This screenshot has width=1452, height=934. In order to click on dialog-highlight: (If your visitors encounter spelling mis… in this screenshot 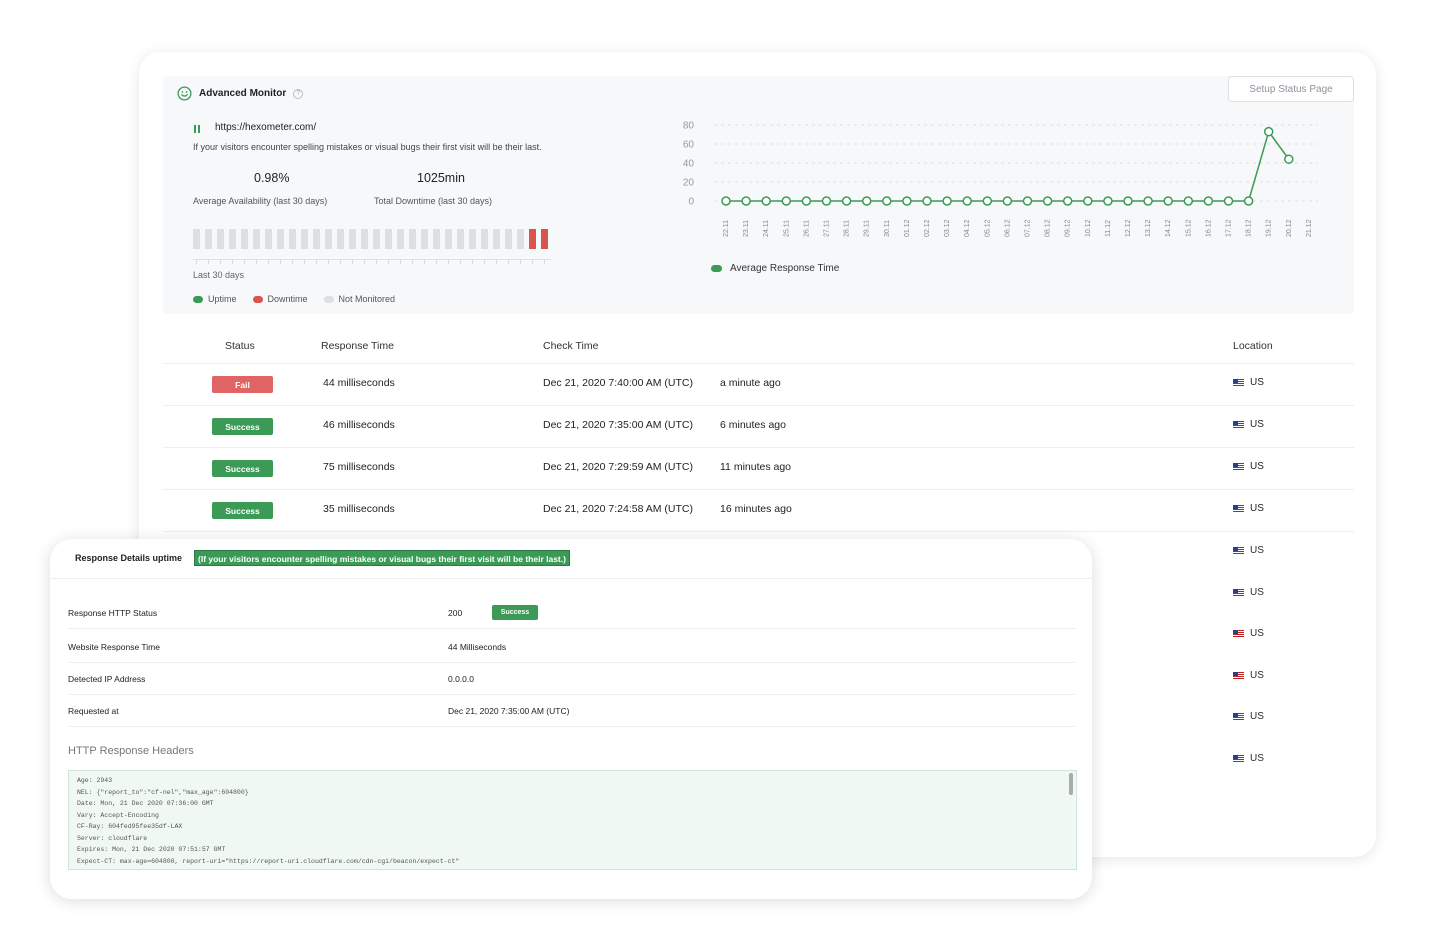, I will do `click(382, 558)`.